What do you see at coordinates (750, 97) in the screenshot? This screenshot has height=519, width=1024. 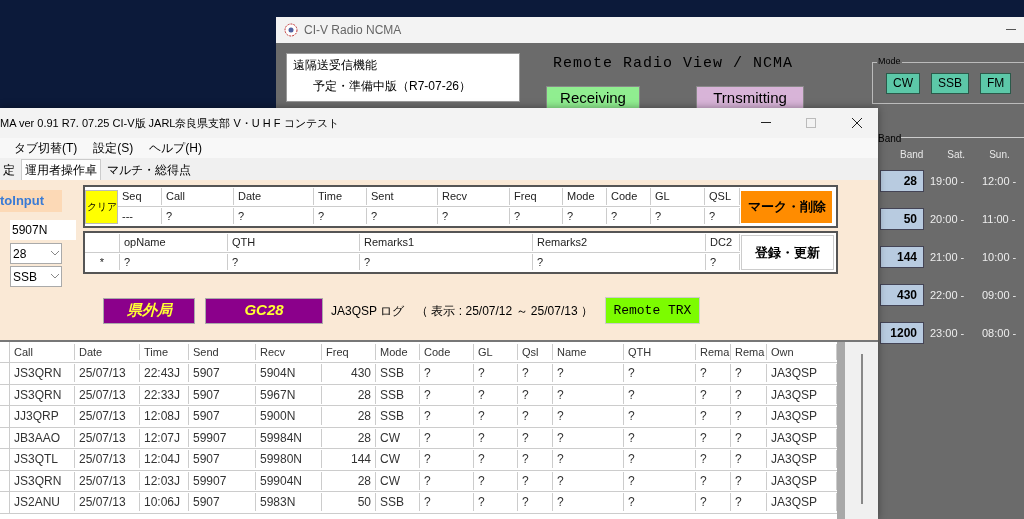 I see `status-button: Trnsmitting` at bounding box center [750, 97].